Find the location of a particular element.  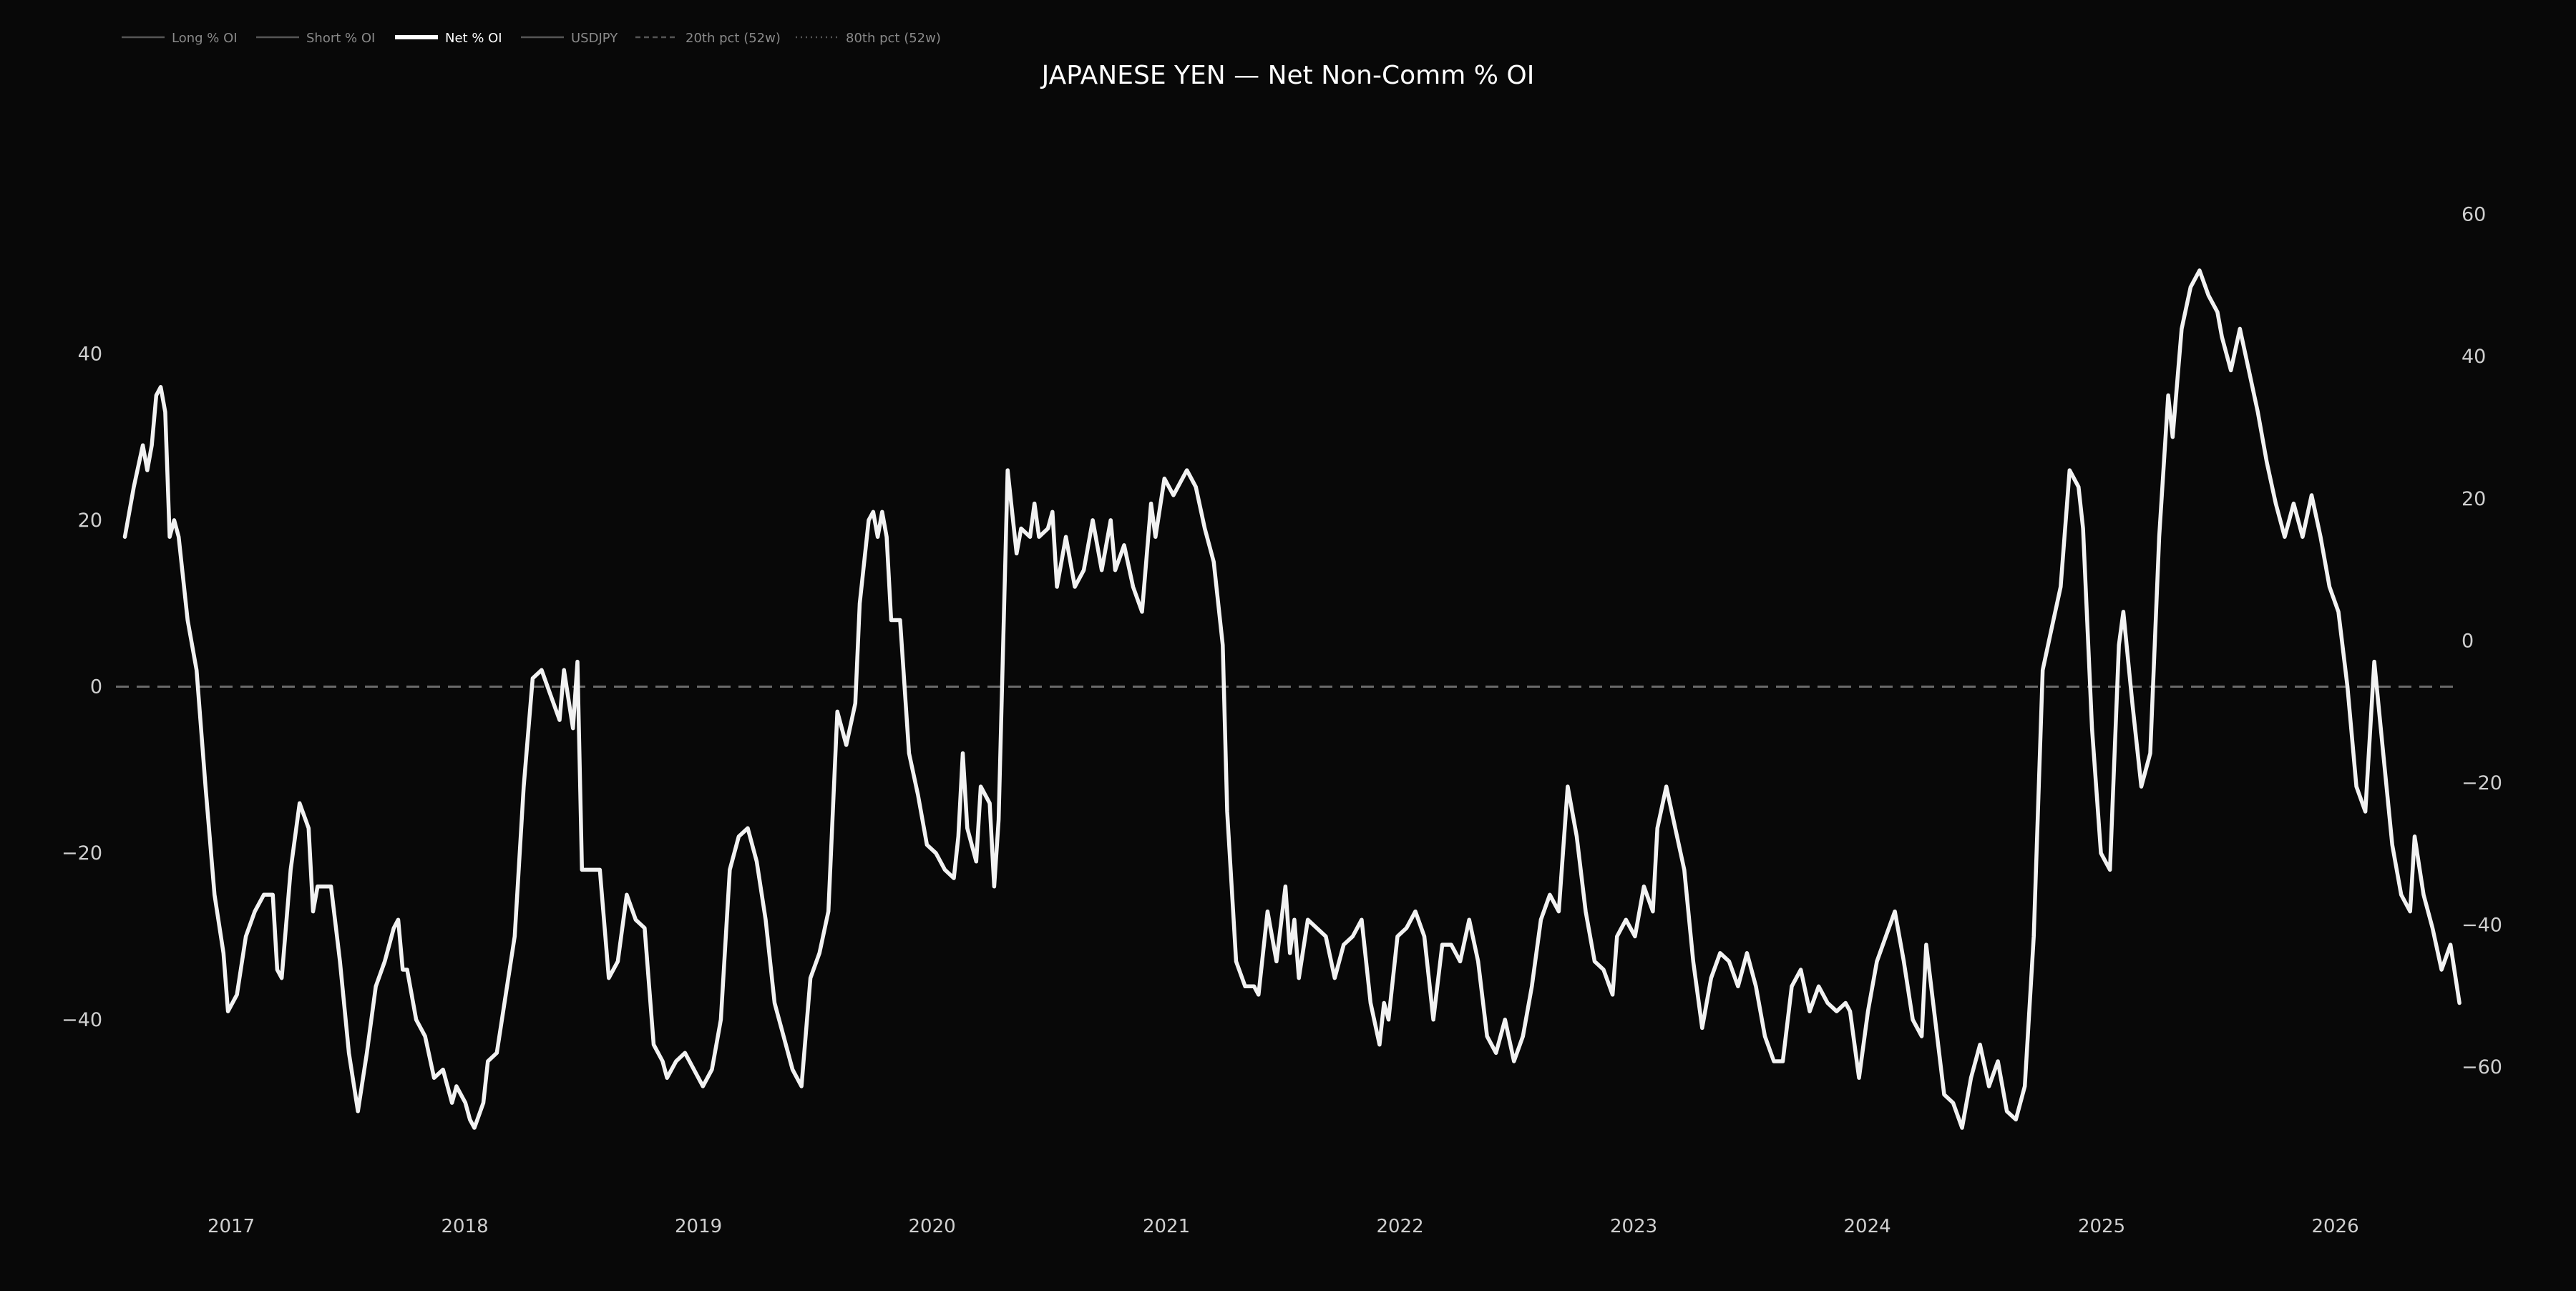

y-right-tick-label: −40 is located at coordinates (2482, 926).